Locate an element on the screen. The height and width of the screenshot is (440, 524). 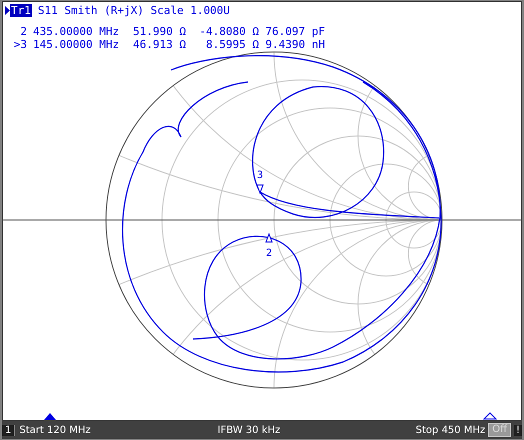
ifbw-label: IFBW 30 kHz is located at coordinates (317, 430).